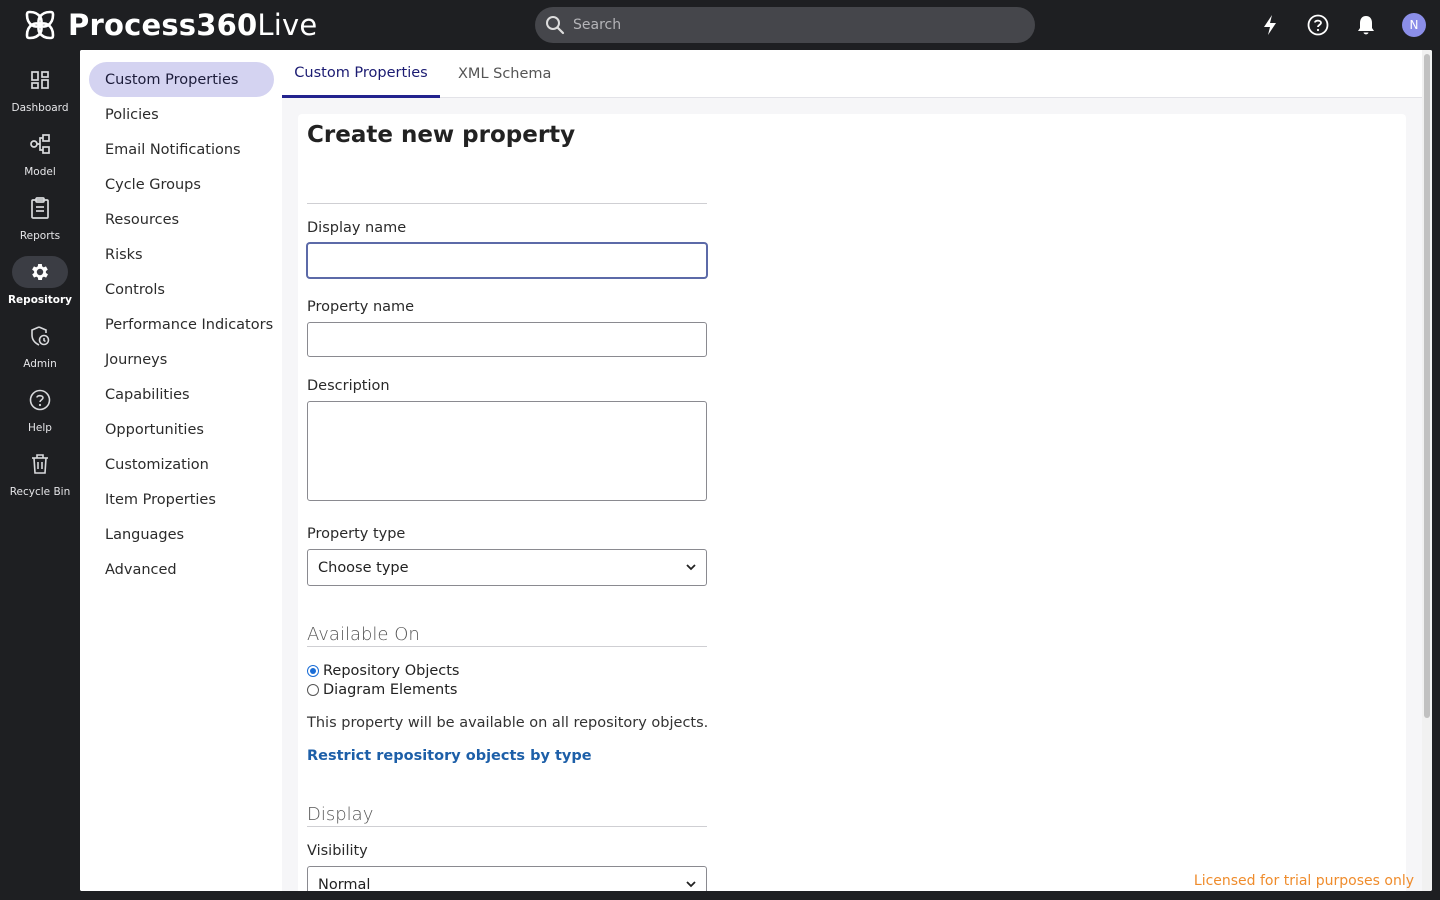 The height and width of the screenshot is (900, 1440). What do you see at coordinates (1270, 25) in the screenshot?
I see `lightning-icon` at bounding box center [1270, 25].